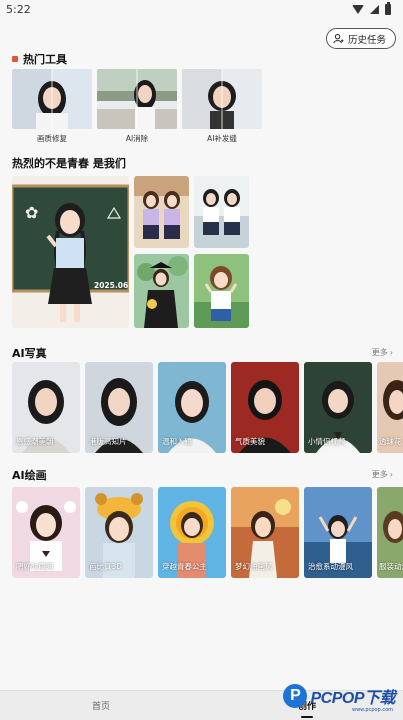 The width and height of the screenshot is (403, 720). I want to click on drawing-card-5-label: 治愈系动漫风, so click(330, 566).